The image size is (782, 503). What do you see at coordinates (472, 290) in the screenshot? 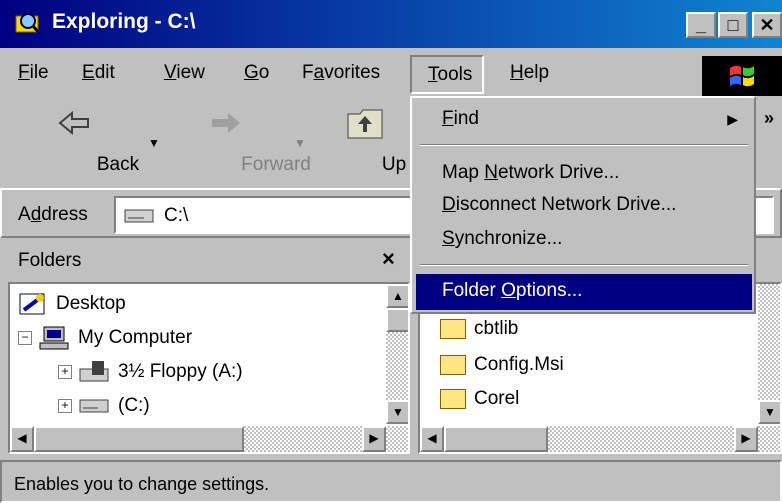
I see `menu-item-folder-options-pre: Folder` at bounding box center [472, 290].